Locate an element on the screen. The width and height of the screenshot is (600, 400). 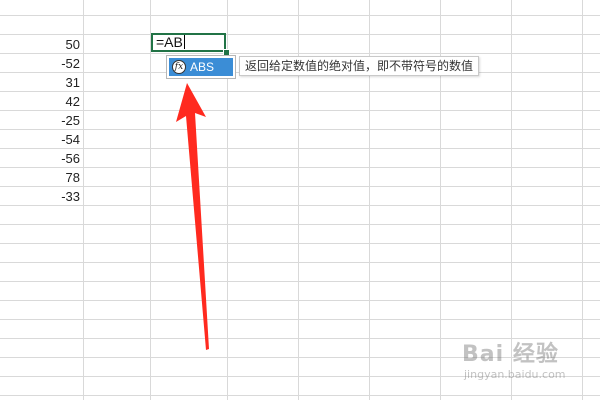
watermark-url: jingyan.baidu.com is located at coordinates (515, 374).